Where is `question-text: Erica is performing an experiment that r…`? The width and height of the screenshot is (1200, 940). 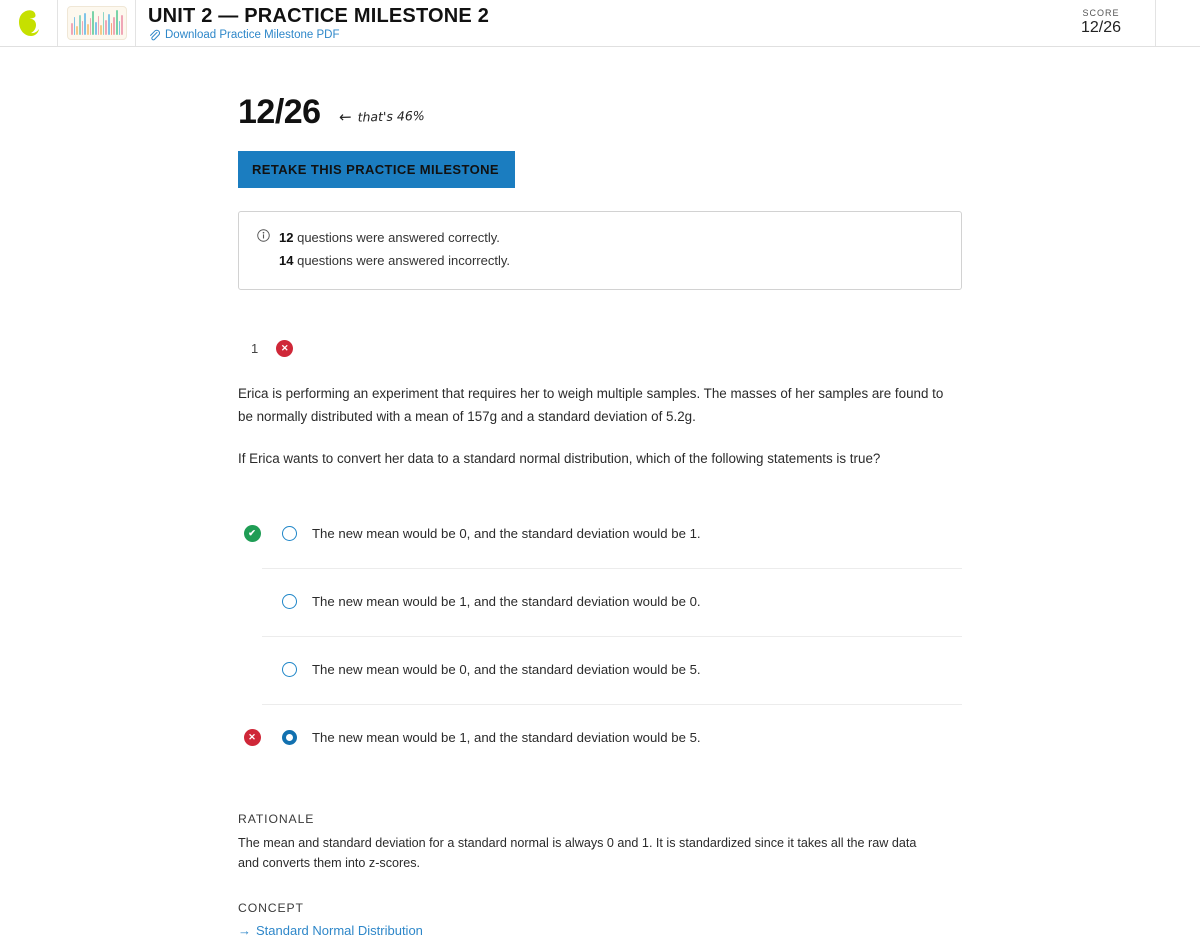 question-text: Erica is performing an experiment that r… is located at coordinates (594, 426).